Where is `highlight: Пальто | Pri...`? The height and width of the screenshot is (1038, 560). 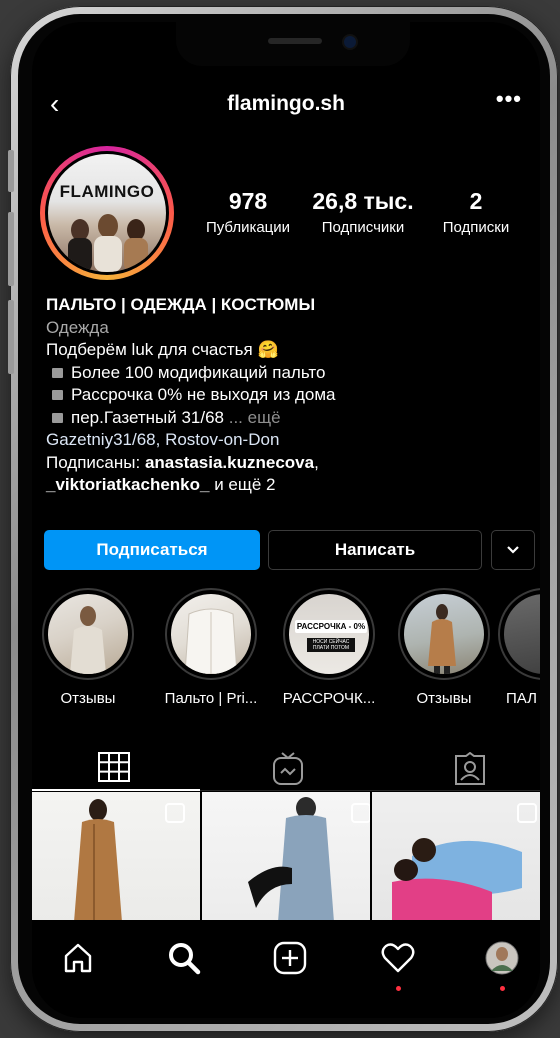 highlight: Пальто | Pri... is located at coordinates (211, 647).